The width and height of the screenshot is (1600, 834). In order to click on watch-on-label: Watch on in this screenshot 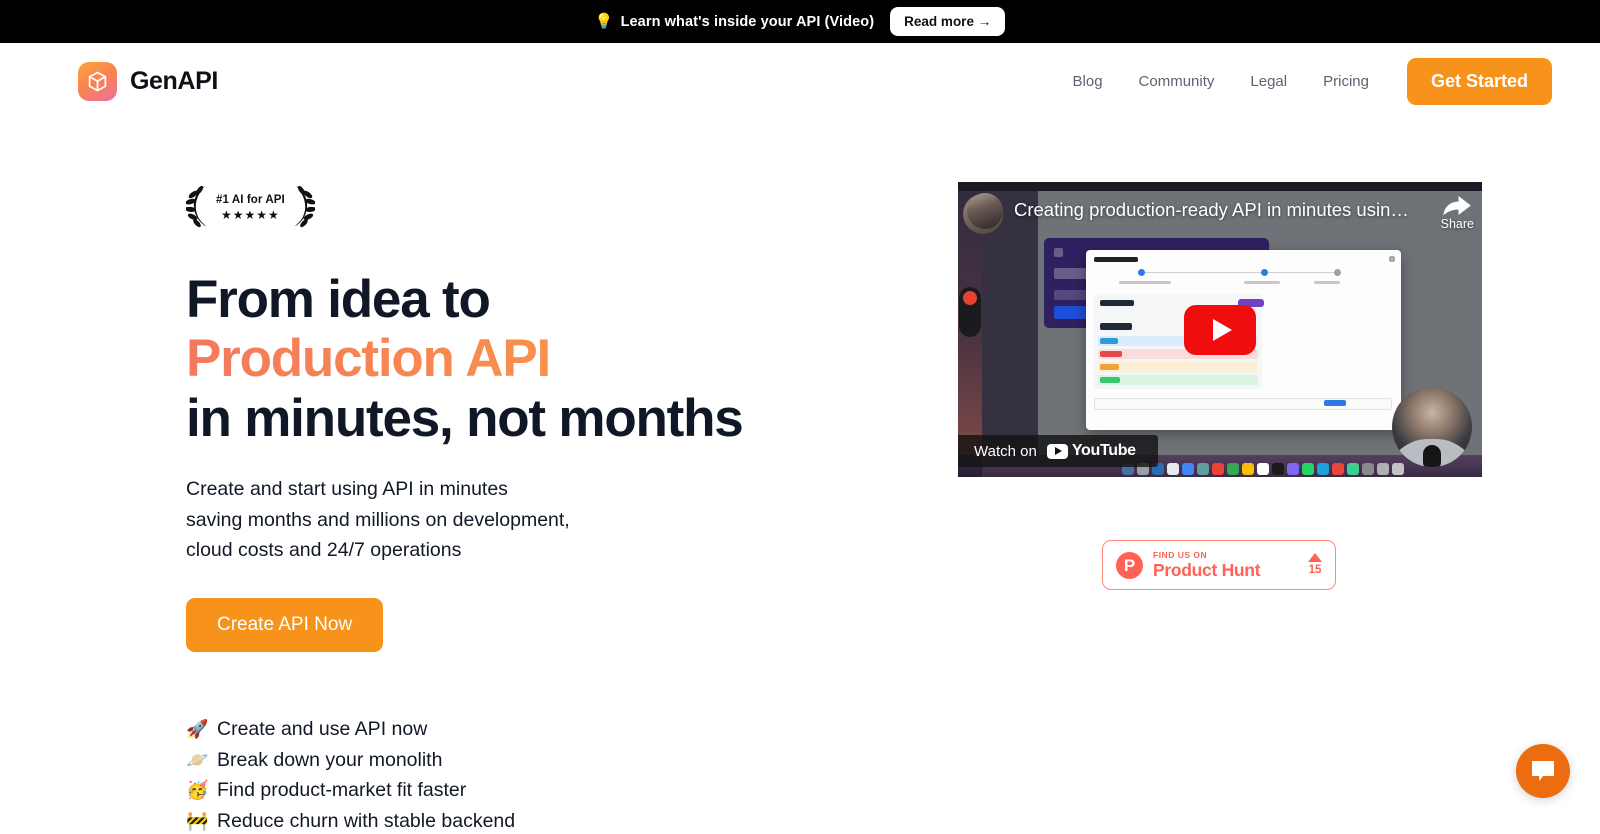, I will do `click(1005, 451)`.